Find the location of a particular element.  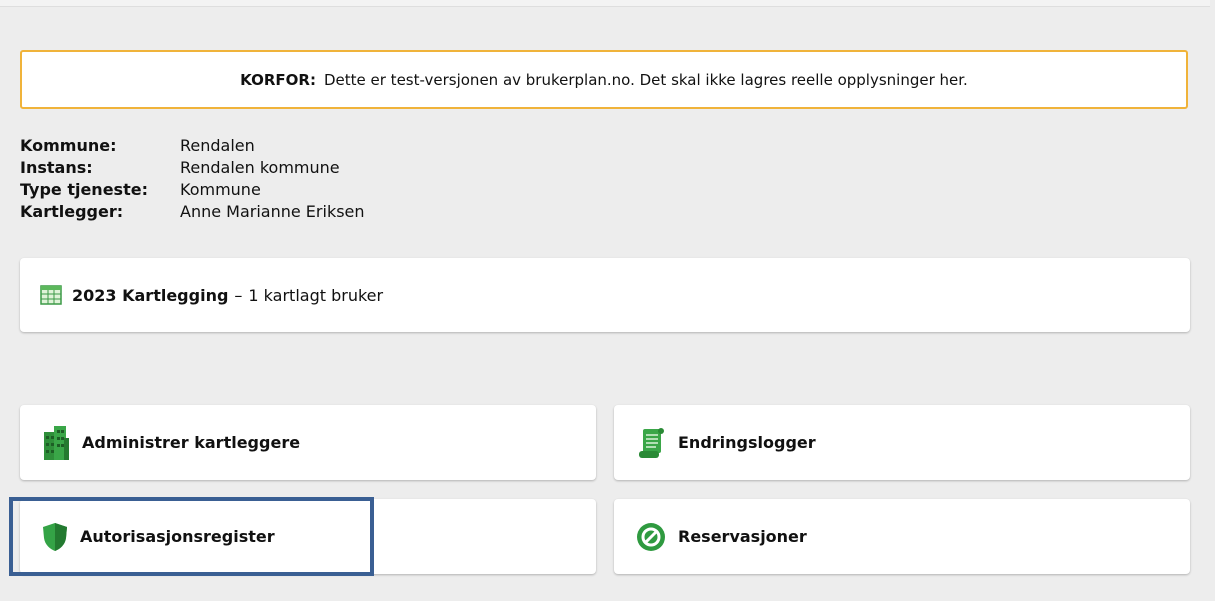

info-row-type-tjeneste: Type tjeneste: Kommune is located at coordinates (192, 190).